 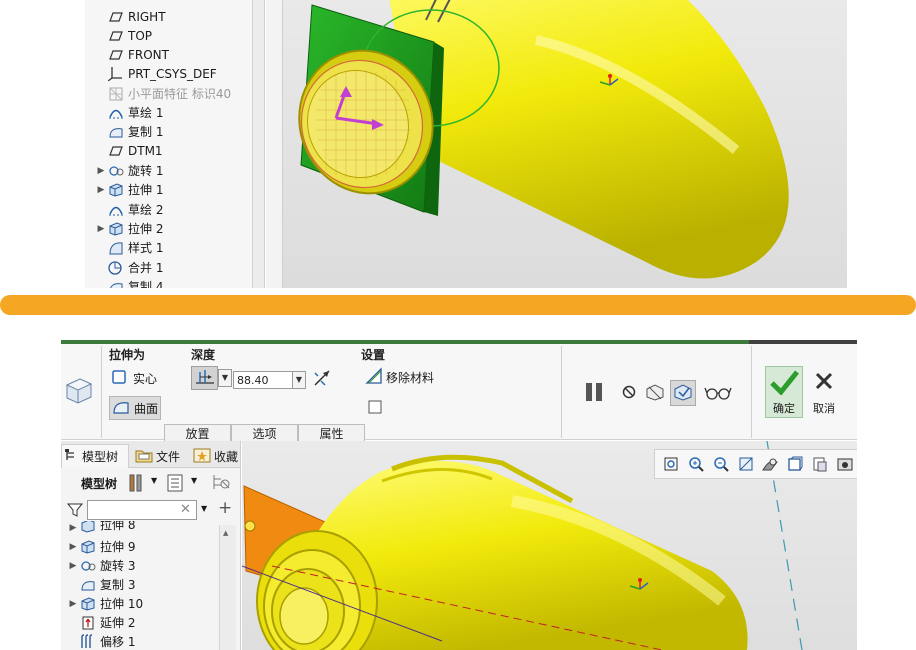 What do you see at coordinates (101, 527) in the screenshot?
I see `tree-item-extrude-8: ▶ 拉伸 8` at bounding box center [101, 527].